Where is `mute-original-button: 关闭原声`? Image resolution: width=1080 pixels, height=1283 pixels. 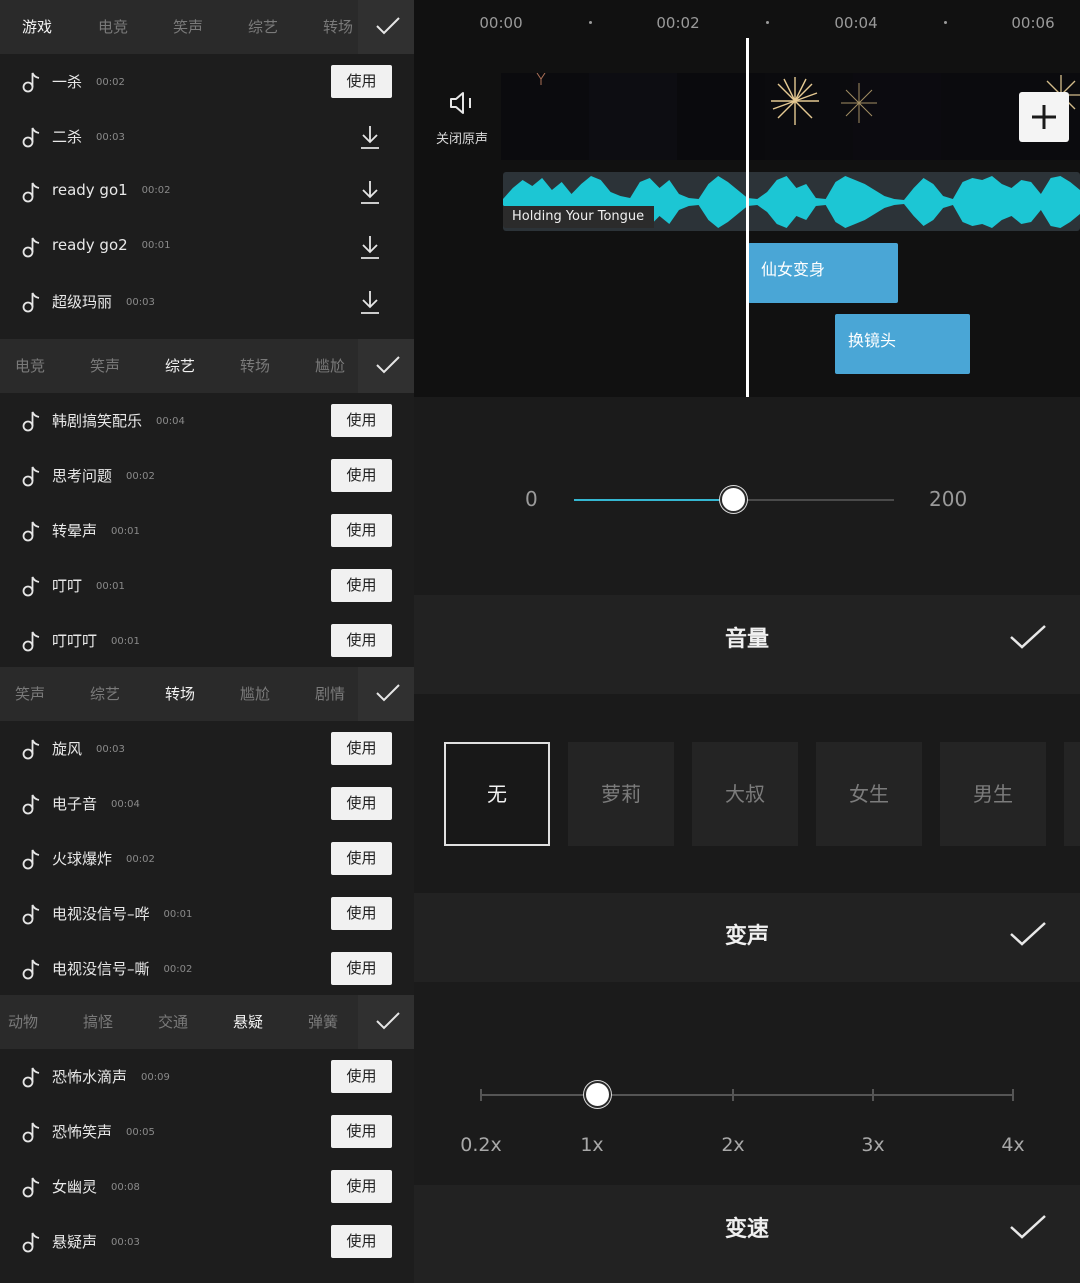
mute-original-button: 关闭原声 is located at coordinates (462, 117).